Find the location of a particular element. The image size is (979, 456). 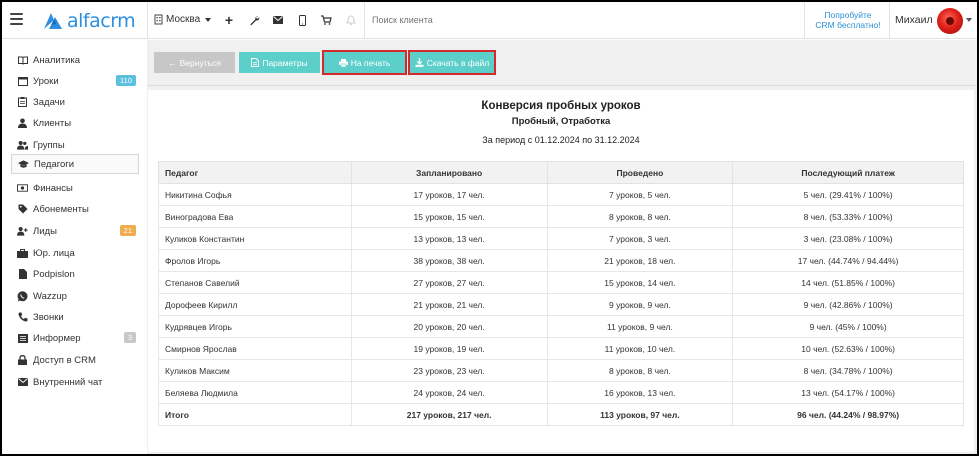

sidebar-item-label: Клиенты is located at coordinates (52, 123).